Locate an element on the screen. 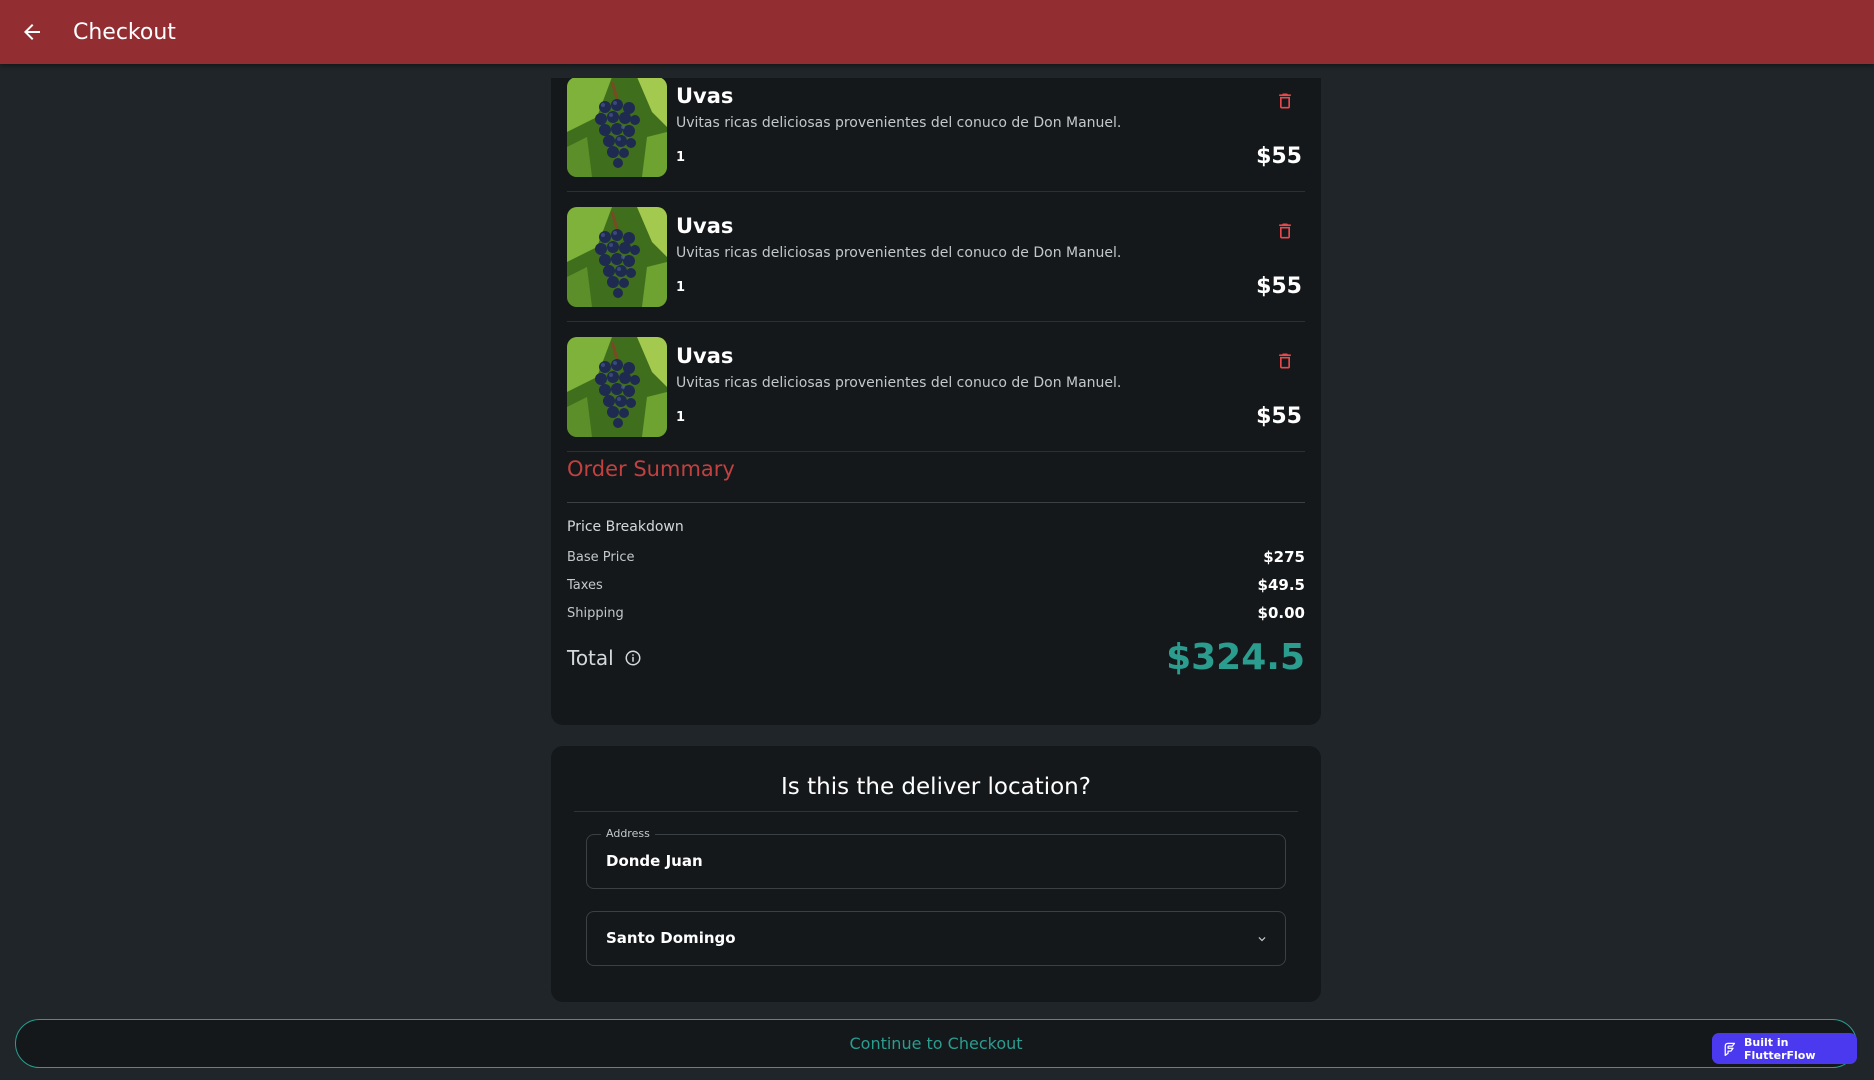  flutterflow-badge: Built in FlutterFlow is located at coordinates (1784, 1048).